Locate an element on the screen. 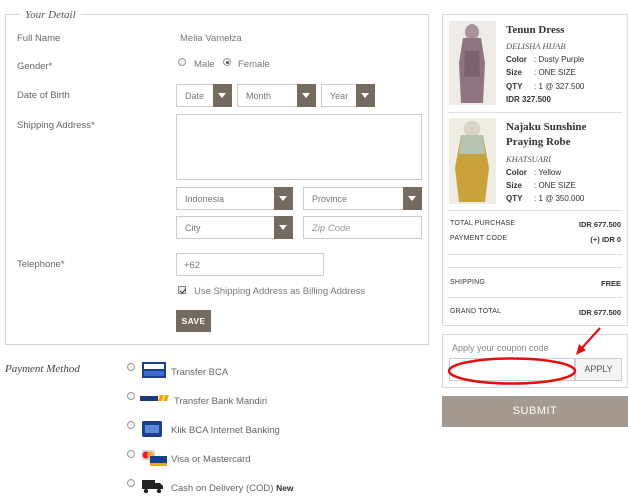 Image resolution: width=628 pixels, height=503 pixels. item-brand: KHATSUARI is located at coordinates (529, 159).